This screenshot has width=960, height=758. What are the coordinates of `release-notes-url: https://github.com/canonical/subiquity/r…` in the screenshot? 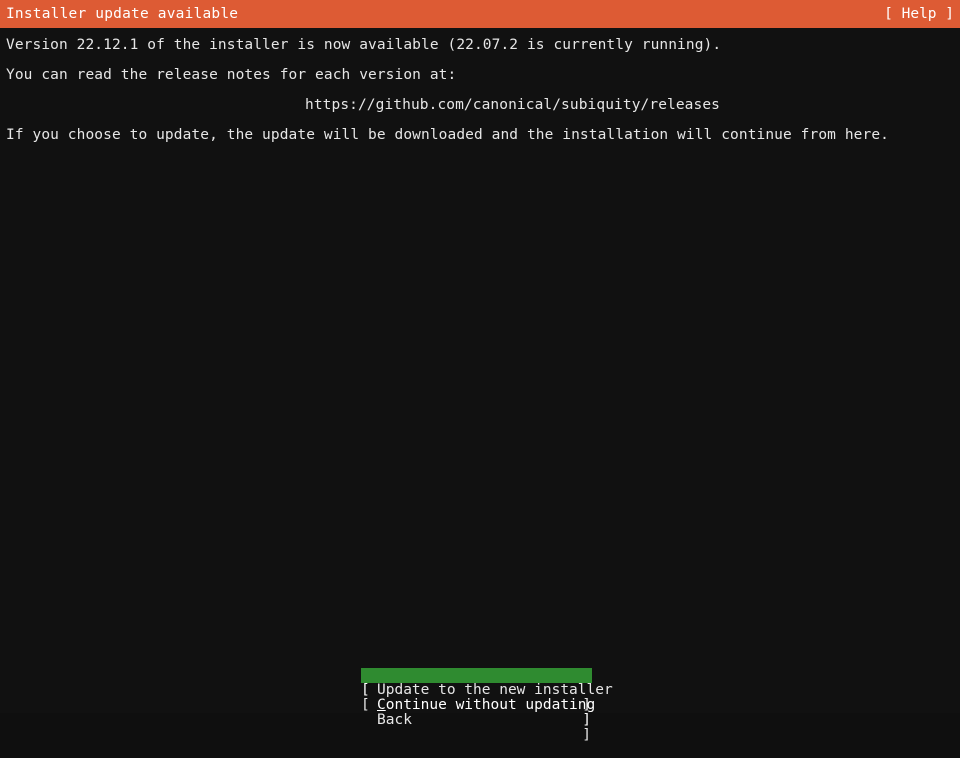 It's located at (512, 105).